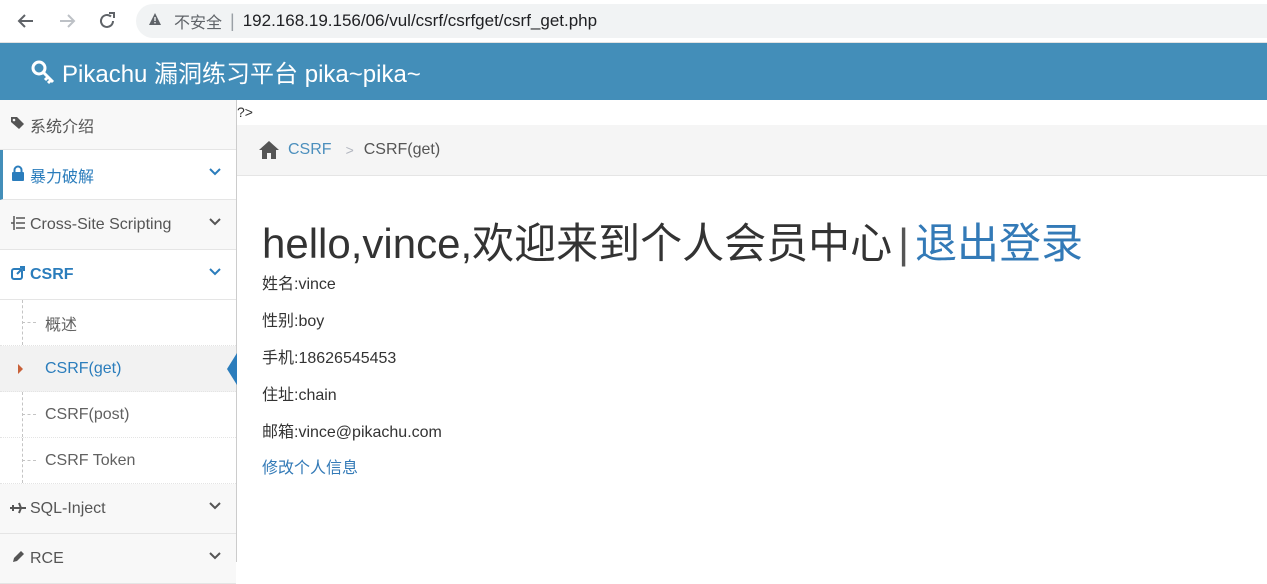  I want to click on edit-profile-link: 修改个人信息, so click(310, 466).